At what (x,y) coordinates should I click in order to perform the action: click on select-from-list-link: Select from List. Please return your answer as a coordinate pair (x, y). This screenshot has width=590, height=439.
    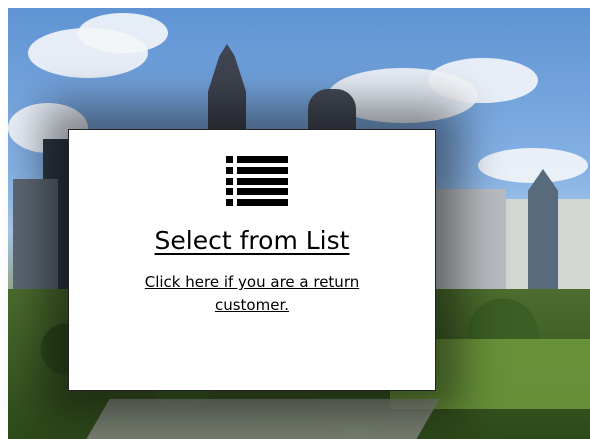
    Looking at the image, I should click on (252, 240).